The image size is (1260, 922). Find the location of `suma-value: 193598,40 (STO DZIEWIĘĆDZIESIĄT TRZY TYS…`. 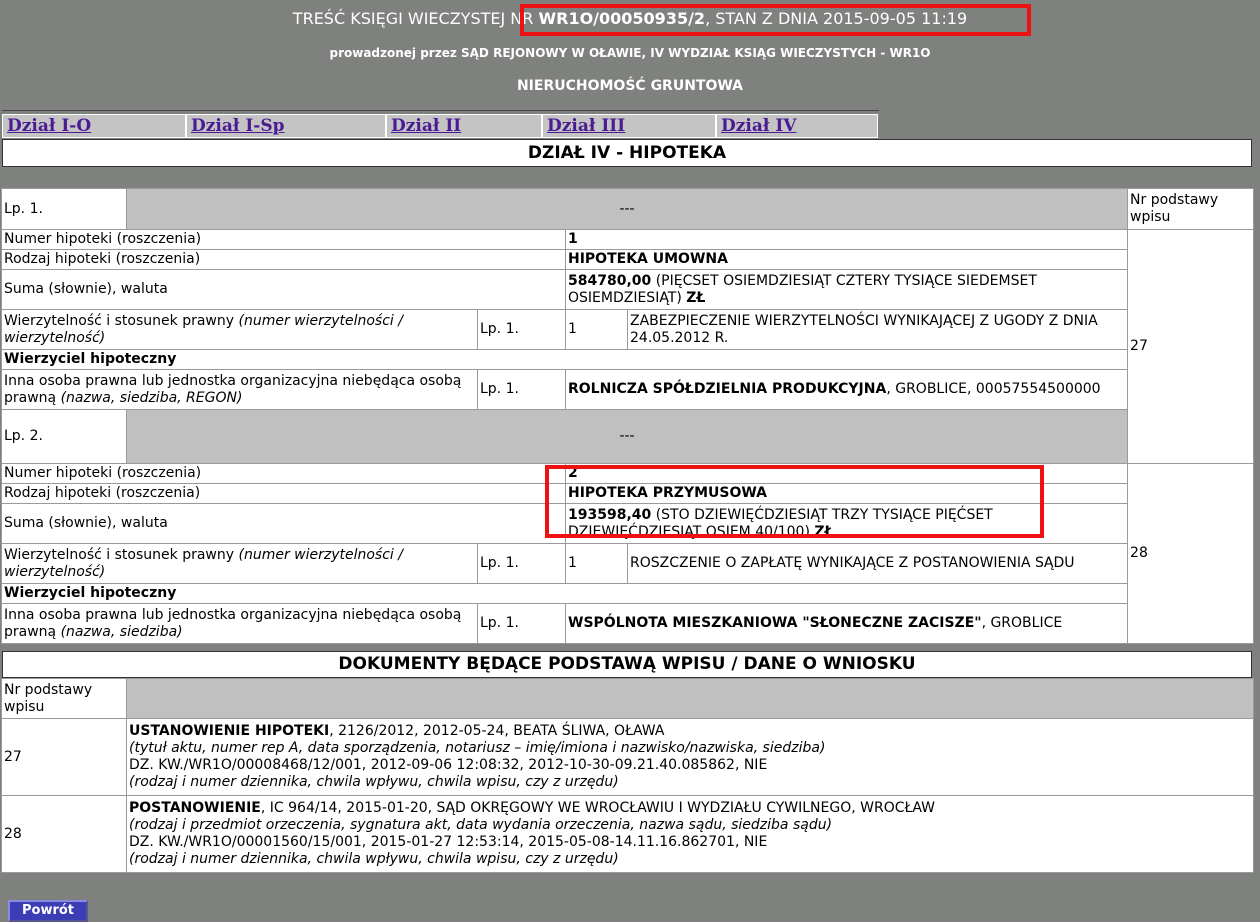

suma-value: 193598,40 (STO DZIEWIĘĆDZIESIĄT TRZY TYS… is located at coordinates (846, 523).